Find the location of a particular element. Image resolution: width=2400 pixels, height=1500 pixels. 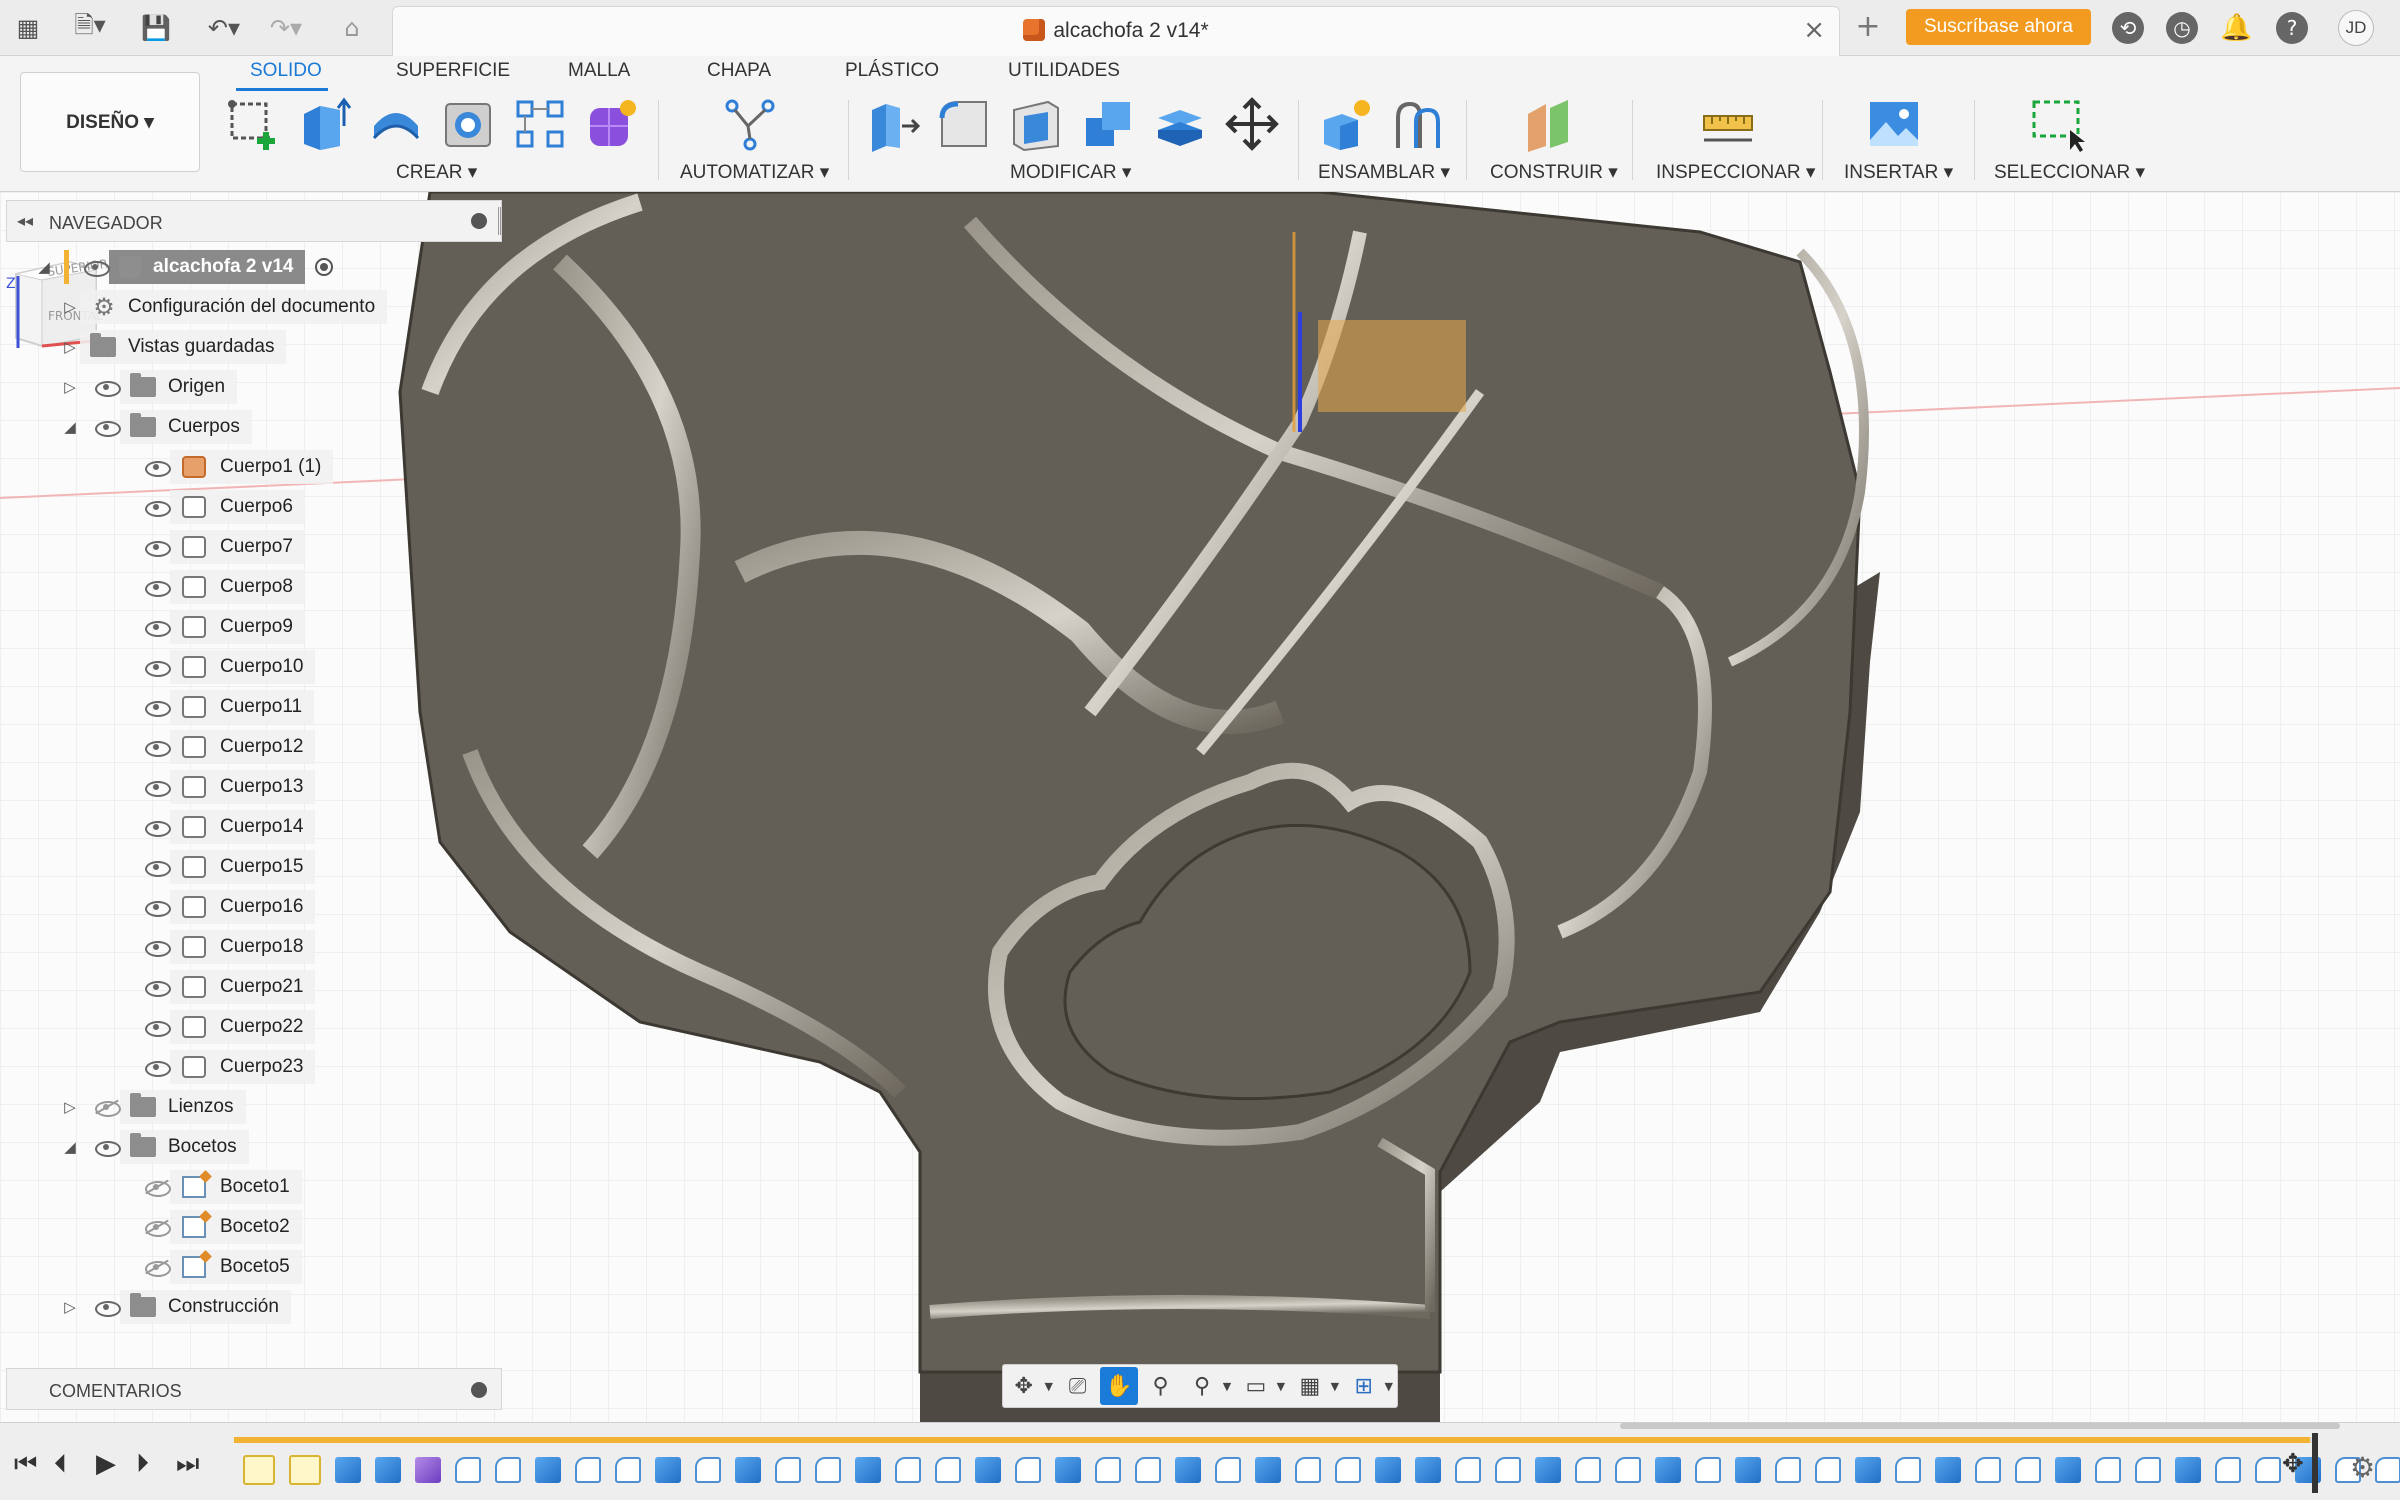

subscribe-button: Suscríbase ahora is located at coordinates (1998, 27).